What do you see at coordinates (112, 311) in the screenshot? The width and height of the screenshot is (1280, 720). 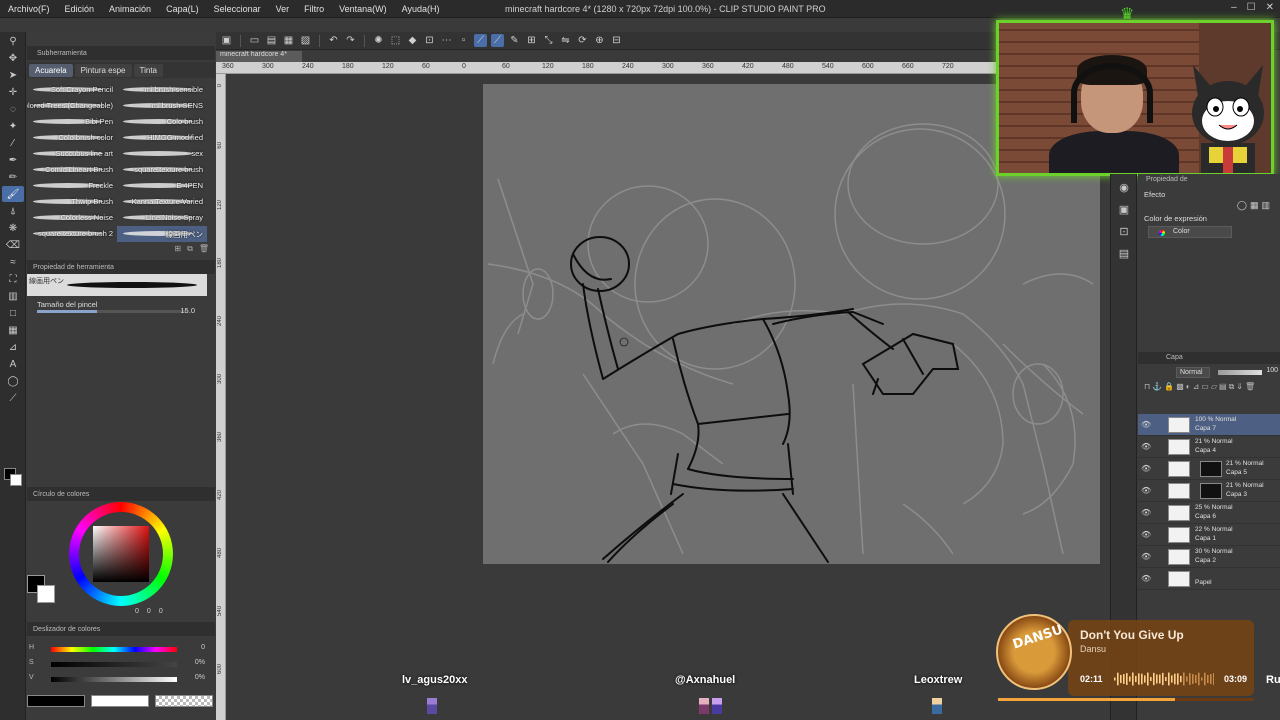 I see `brush-size-slider` at bounding box center [112, 311].